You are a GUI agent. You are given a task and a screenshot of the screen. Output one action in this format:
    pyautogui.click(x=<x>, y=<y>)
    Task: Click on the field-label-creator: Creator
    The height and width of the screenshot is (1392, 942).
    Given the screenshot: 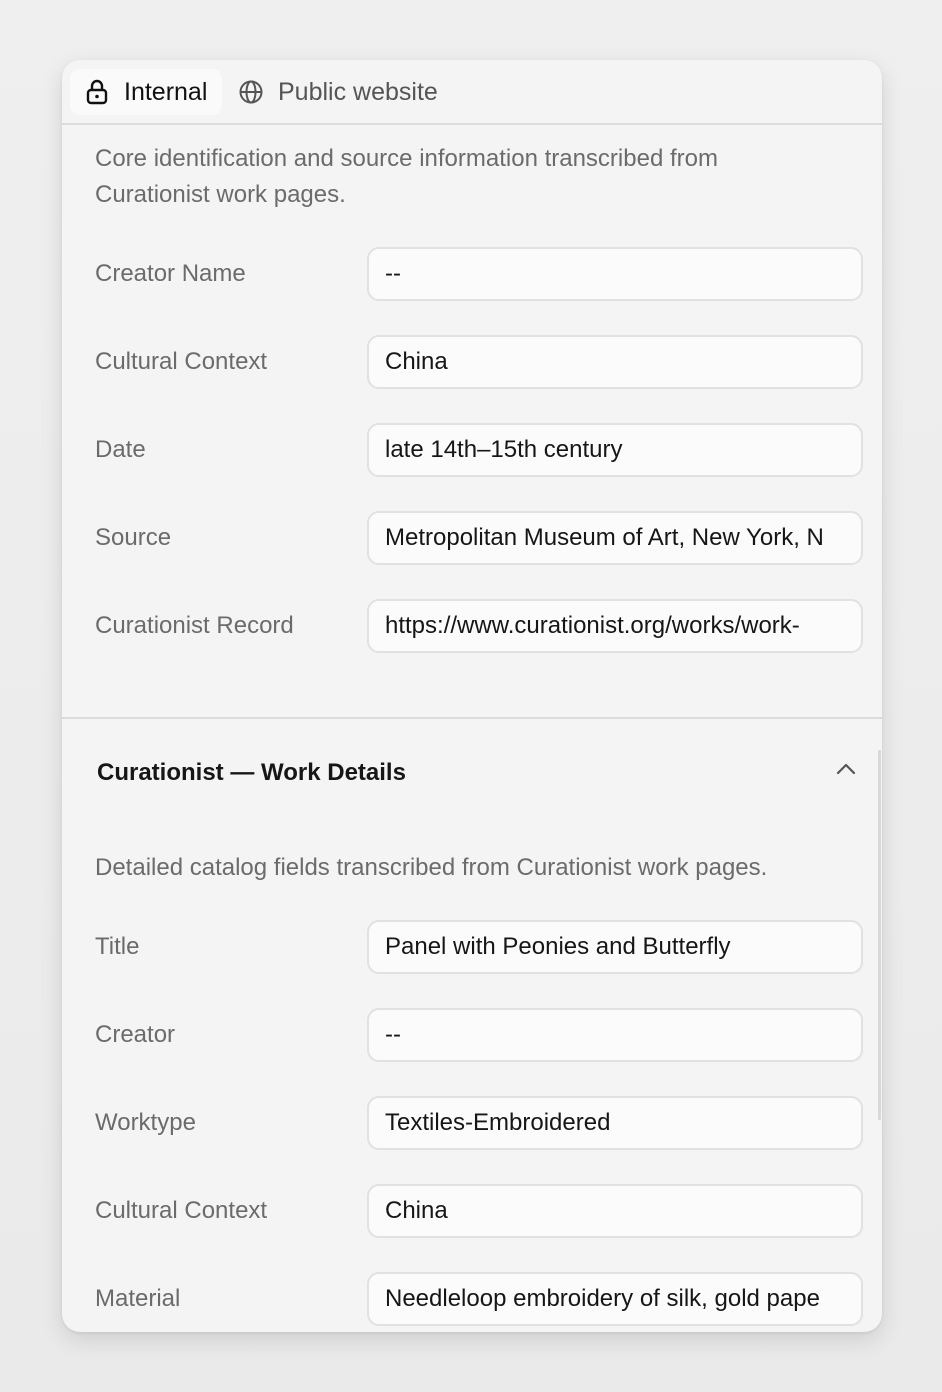 What is the action you would take?
    pyautogui.click(x=135, y=1034)
    